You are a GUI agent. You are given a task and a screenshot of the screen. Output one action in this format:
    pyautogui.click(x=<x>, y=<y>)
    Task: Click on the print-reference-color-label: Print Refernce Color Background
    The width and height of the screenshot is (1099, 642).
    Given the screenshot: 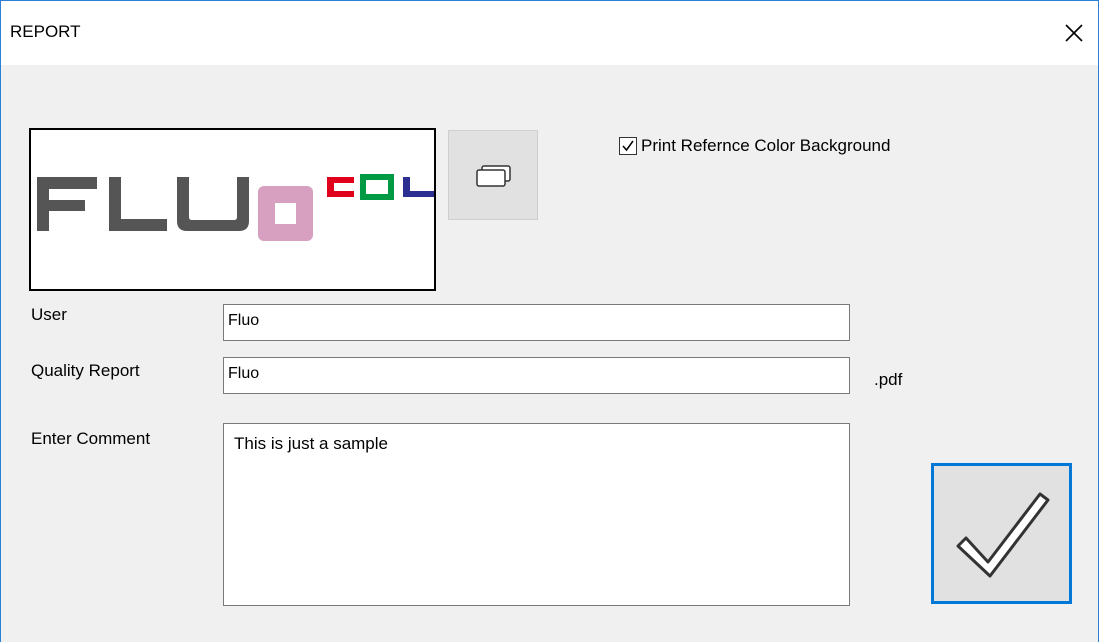 What is the action you would take?
    pyautogui.click(x=766, y=145)
    